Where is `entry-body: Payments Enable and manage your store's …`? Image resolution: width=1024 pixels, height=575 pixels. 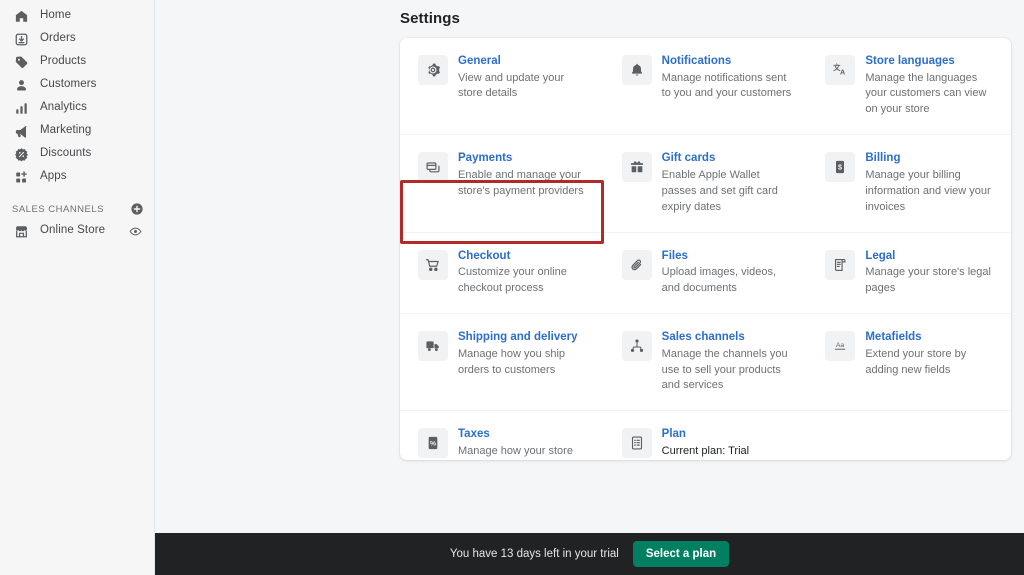
entry-body: Payments Enable and manage your store's … is located at coordinates (524, 175).